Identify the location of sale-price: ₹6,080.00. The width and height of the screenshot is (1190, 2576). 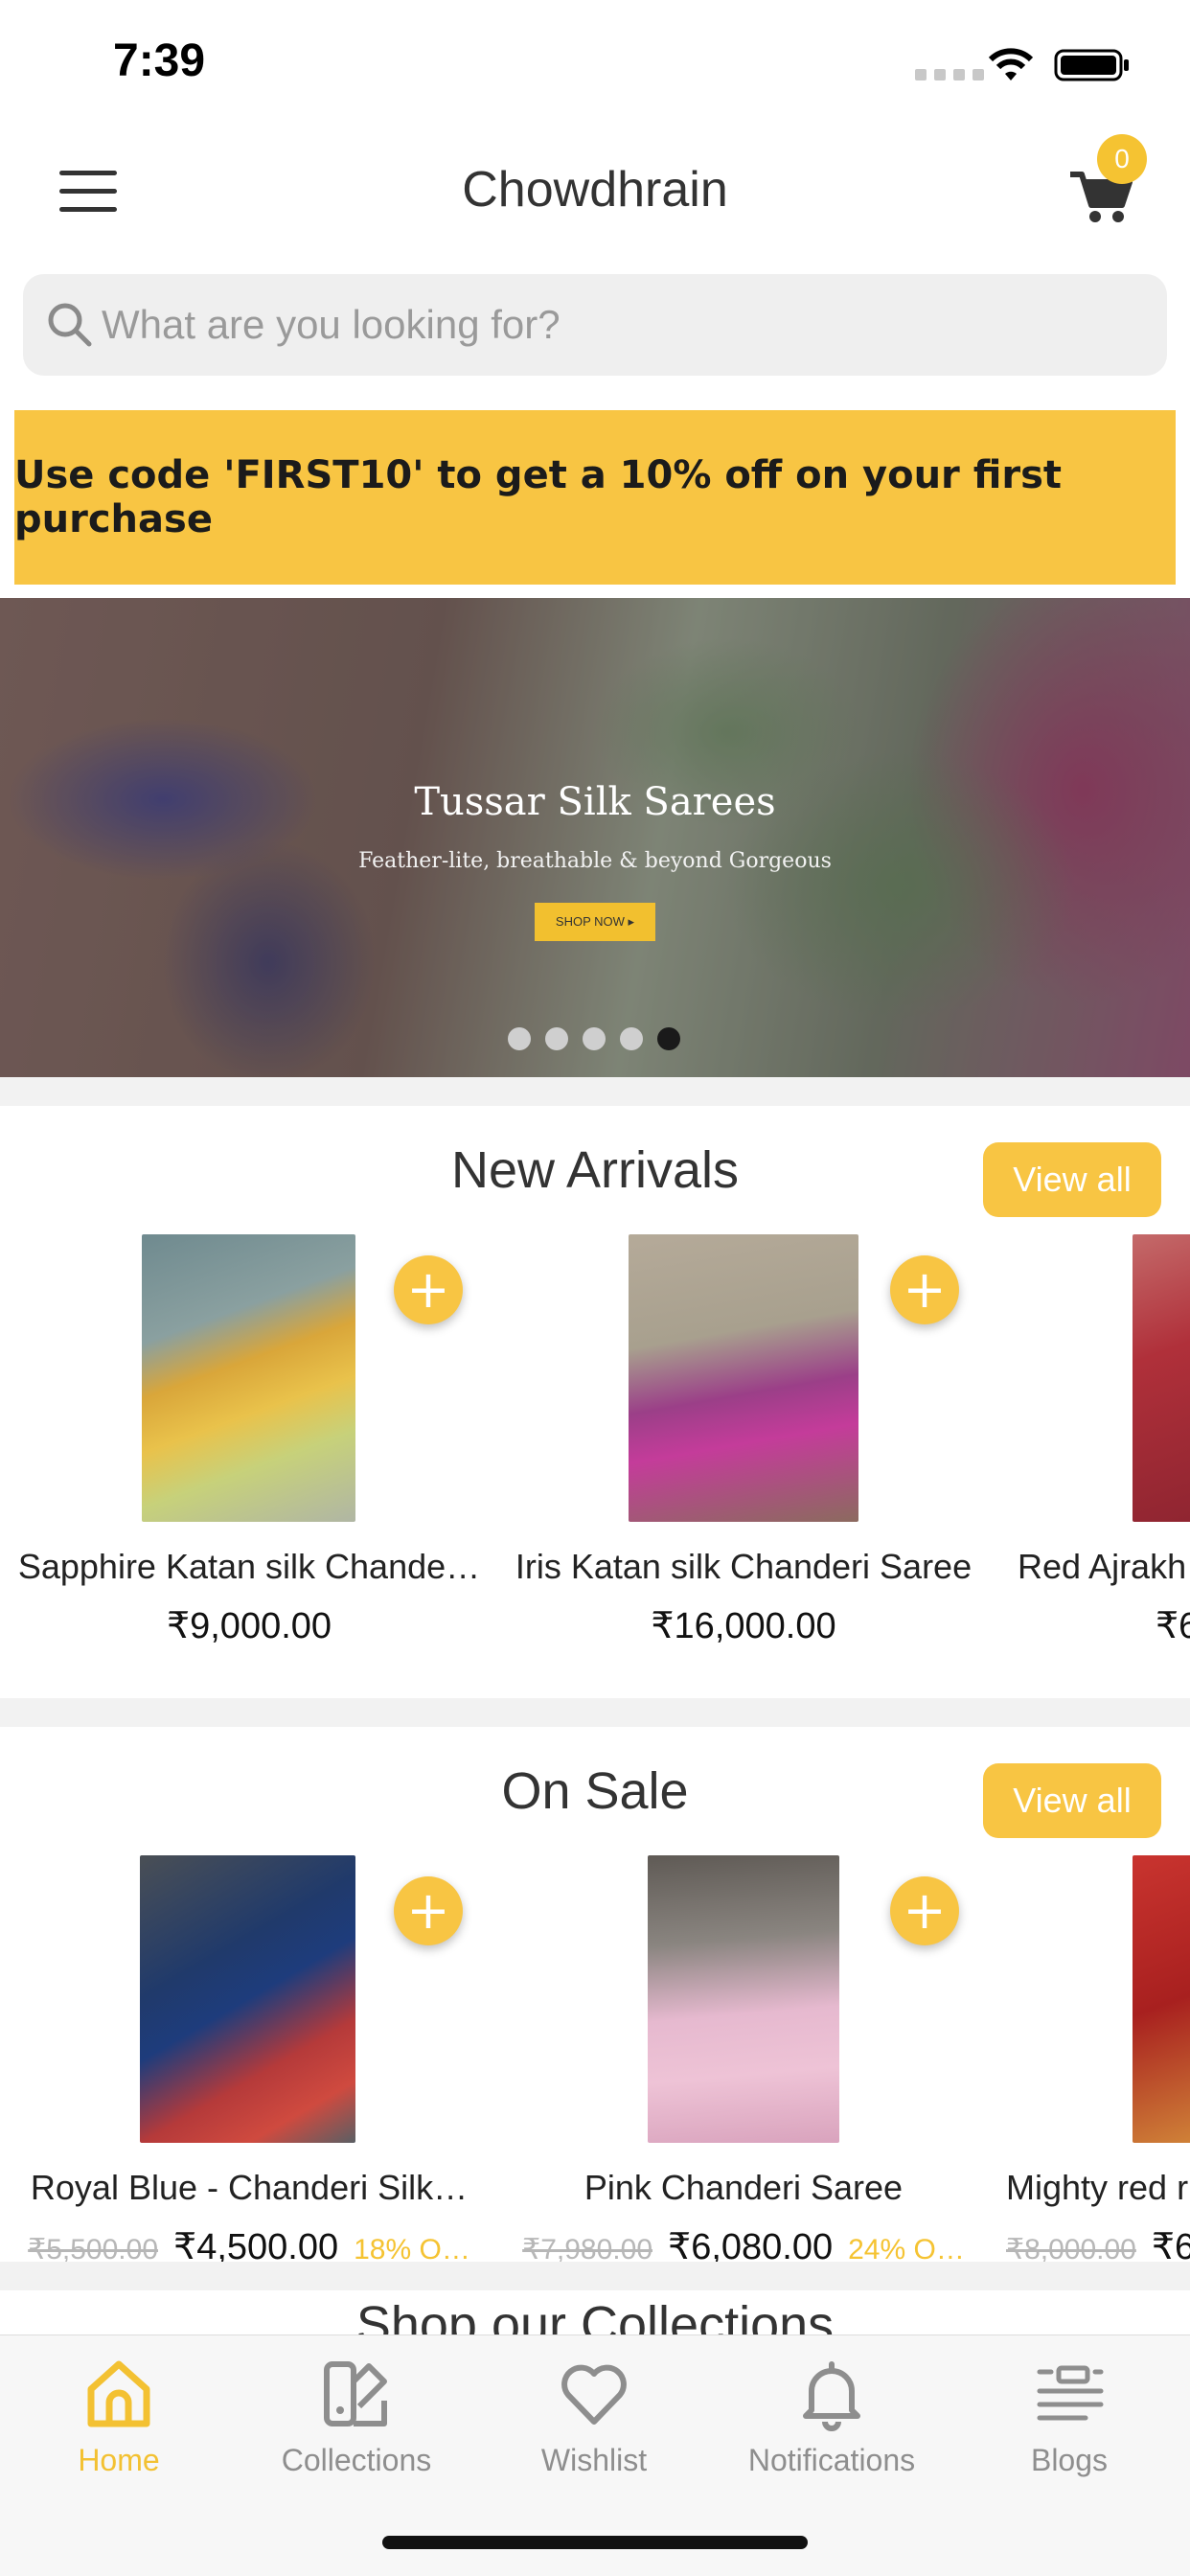
(751, 2244).